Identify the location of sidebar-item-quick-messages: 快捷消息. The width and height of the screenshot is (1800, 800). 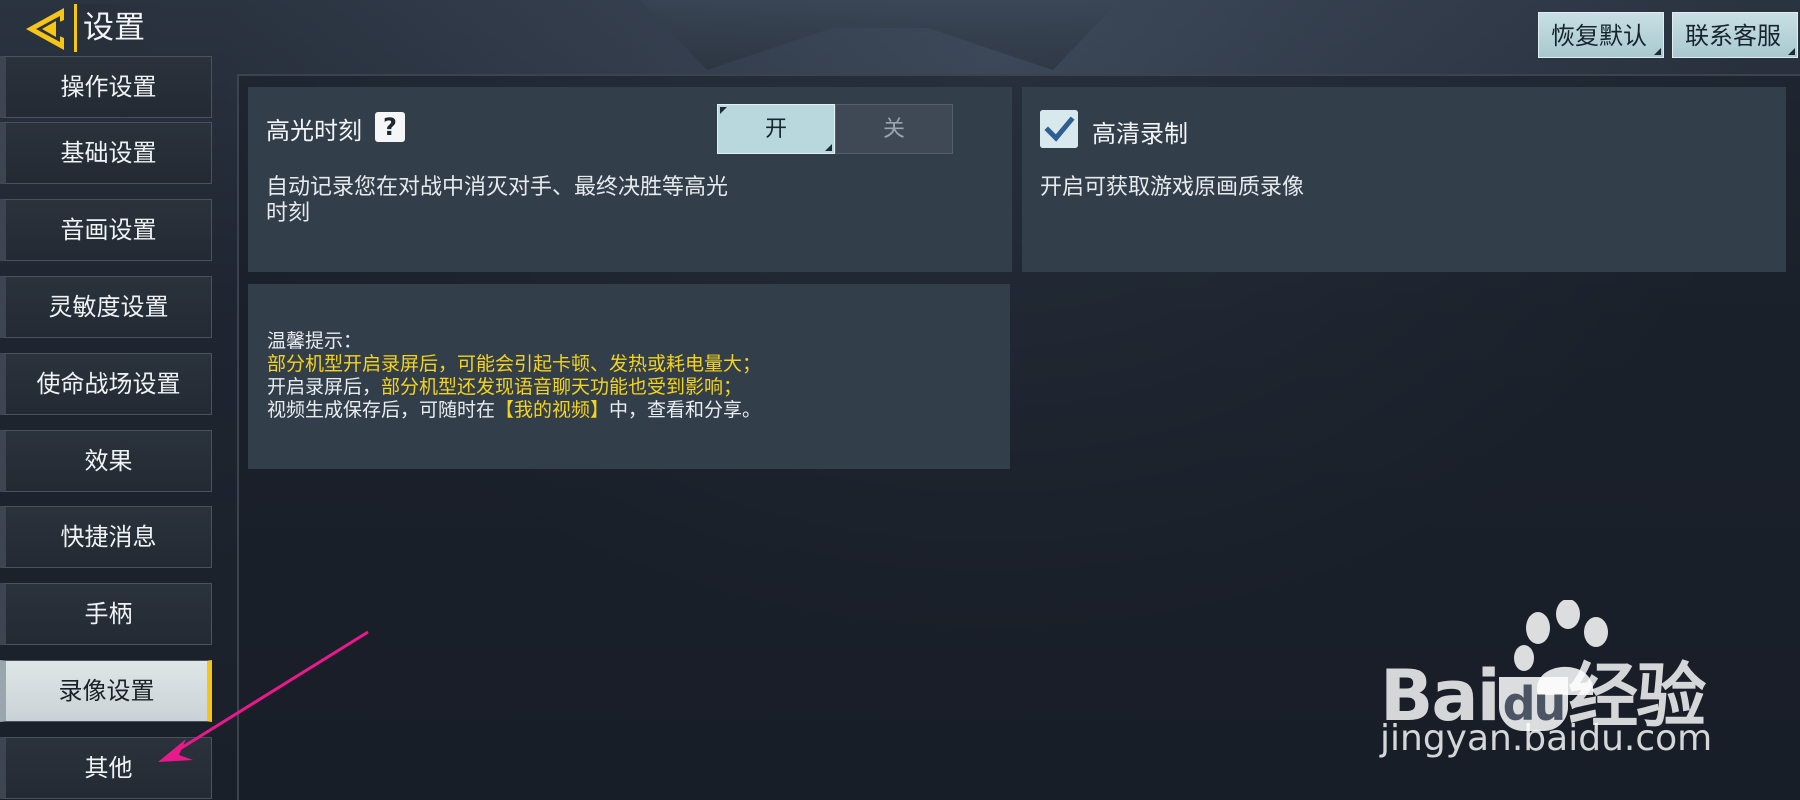
(106, 537).